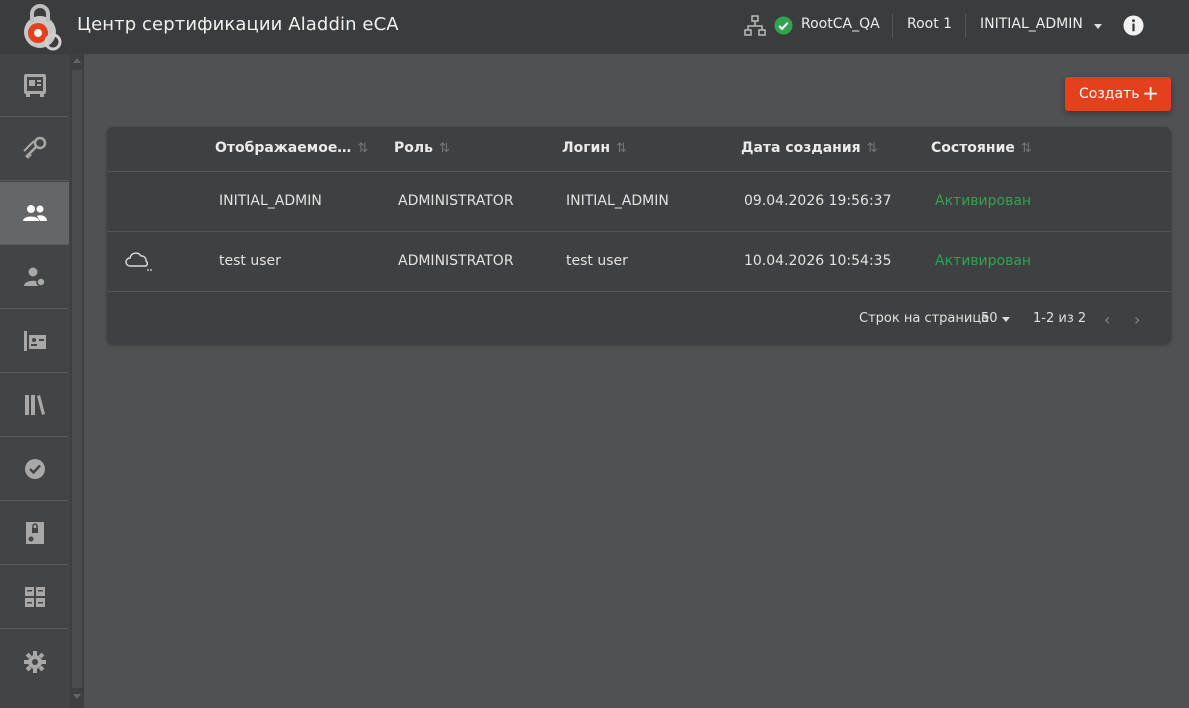  What do you see at coordinates (291, 148) in the screenshot?
I see `column-header-display-name: Отображаемое… ⇅` at bounding box center [291, 148].